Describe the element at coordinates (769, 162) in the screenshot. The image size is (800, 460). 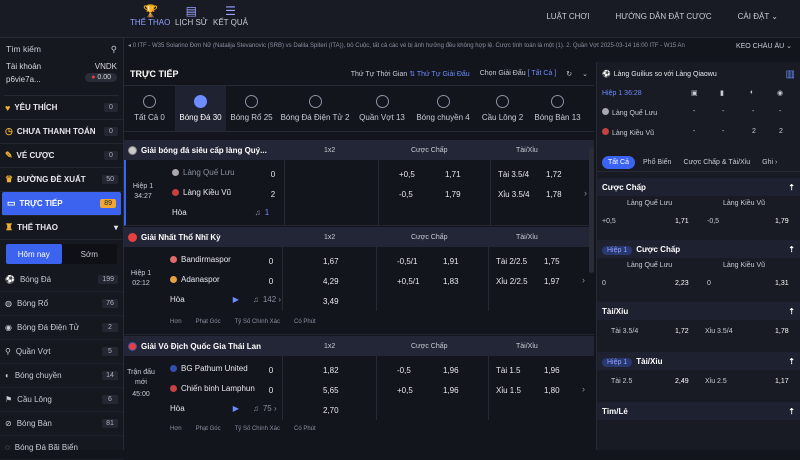
I see `tab-scorer: Ghi ›` at that location.